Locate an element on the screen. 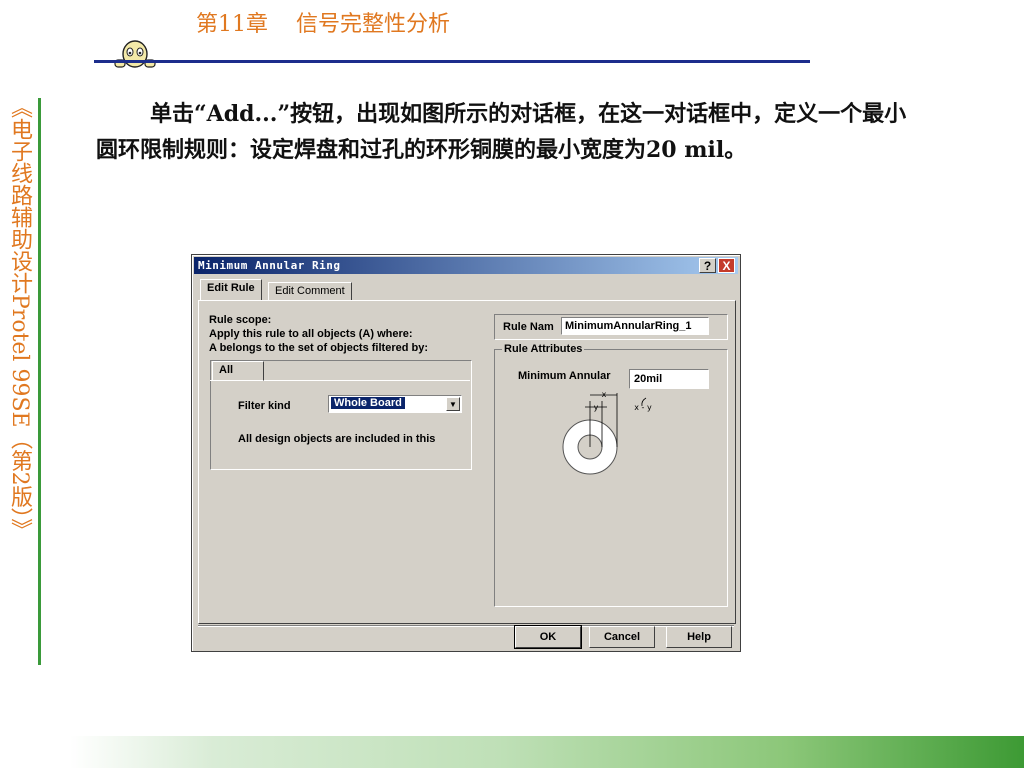  filter-kind-select: Whole Board ▼ is located at coordinates (395, 404).